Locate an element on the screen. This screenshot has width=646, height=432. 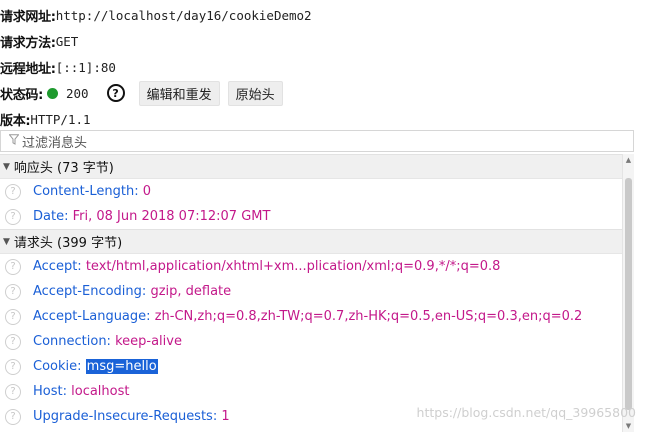
header-value: gzip, deflate is located at coordinates (190, 291).